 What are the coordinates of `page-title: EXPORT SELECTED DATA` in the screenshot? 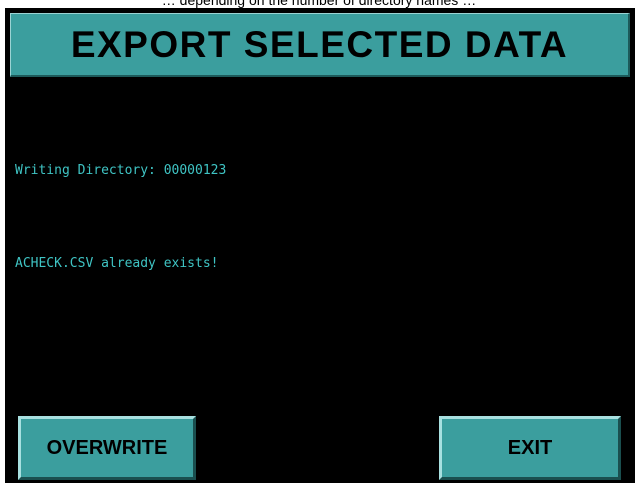 It's located at (319, 44).